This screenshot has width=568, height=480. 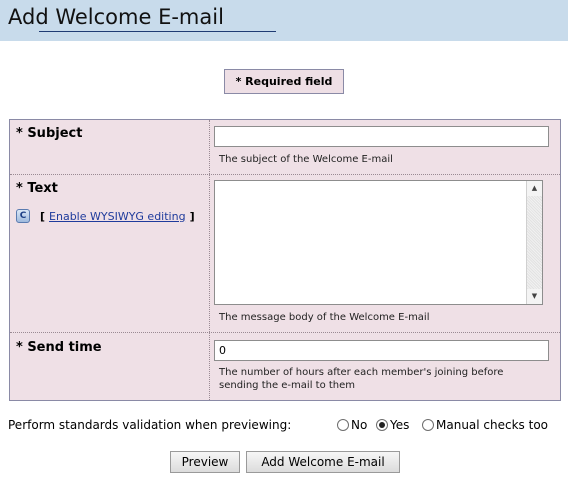 What do you see at coordinates (59, 347) in the screenshot?
I see `send-time-label: * Send time` at bounding box center [59, 347].